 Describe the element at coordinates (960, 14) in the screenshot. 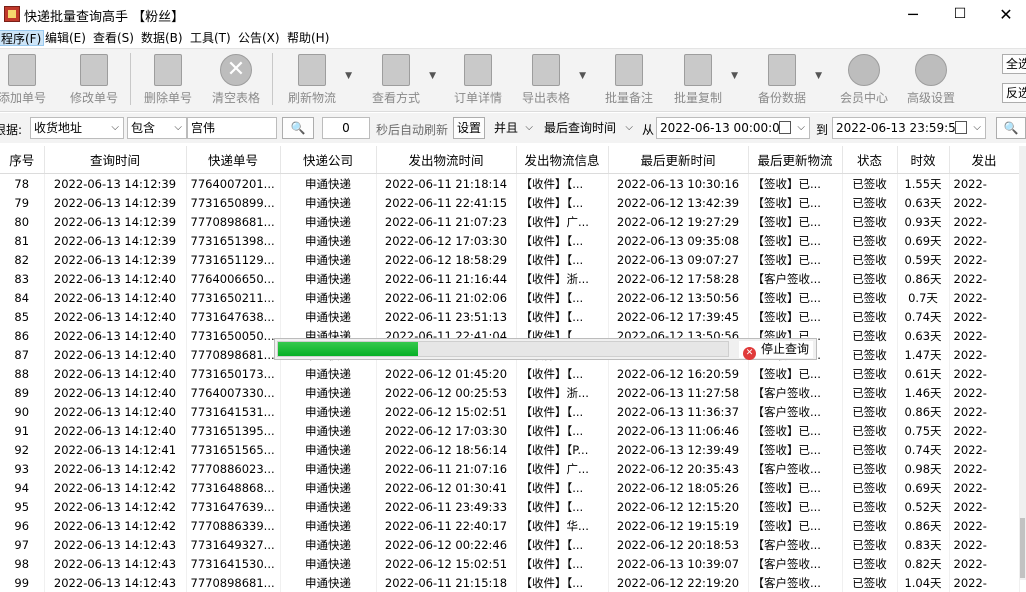

I see `maximize-button: ☐` at that location.